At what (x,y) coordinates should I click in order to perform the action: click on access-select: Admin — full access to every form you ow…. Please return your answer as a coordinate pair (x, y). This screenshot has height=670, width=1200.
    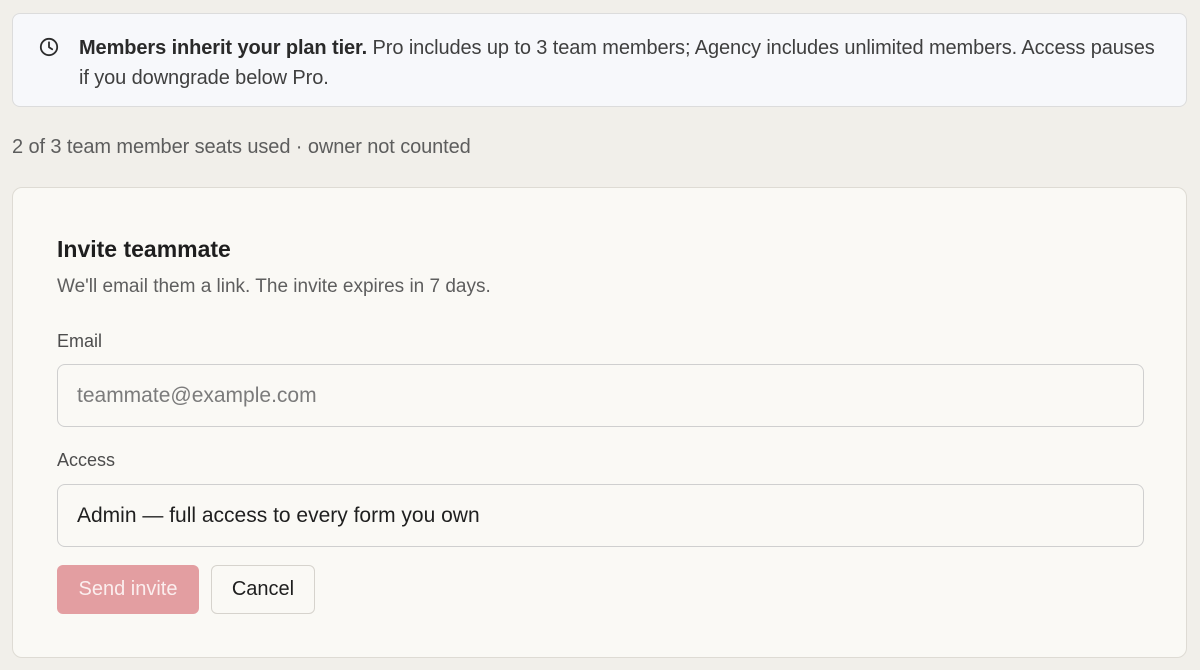
    Looking at the image, I should click on (600, 515).